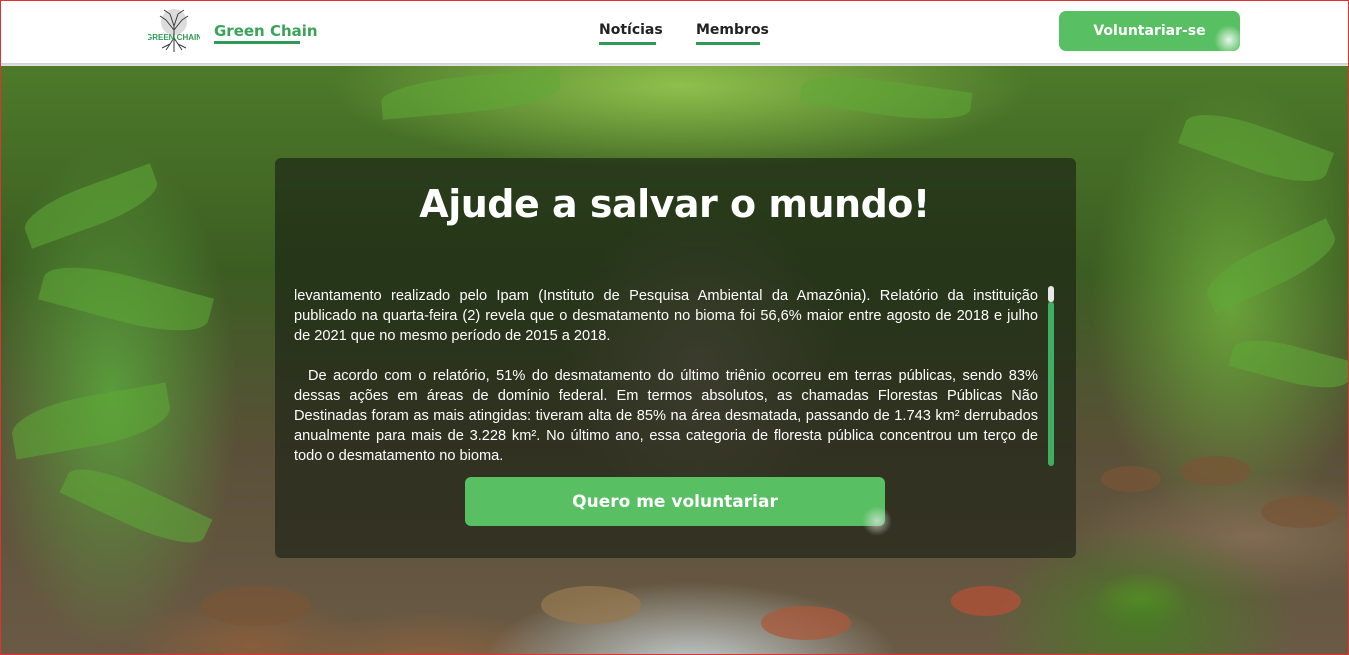 This screenshot has height=655, width=1349. Describe the element at coordinates (1051, 384) in the screenshot. I see `article-scrollbar-thumb` at that location.